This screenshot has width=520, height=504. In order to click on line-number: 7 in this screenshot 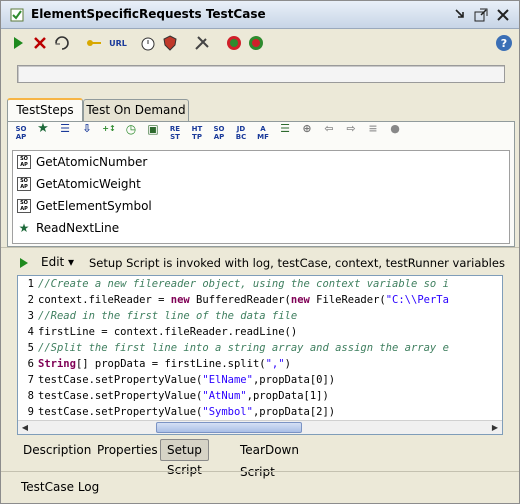, I will do `click(30, 380)`.